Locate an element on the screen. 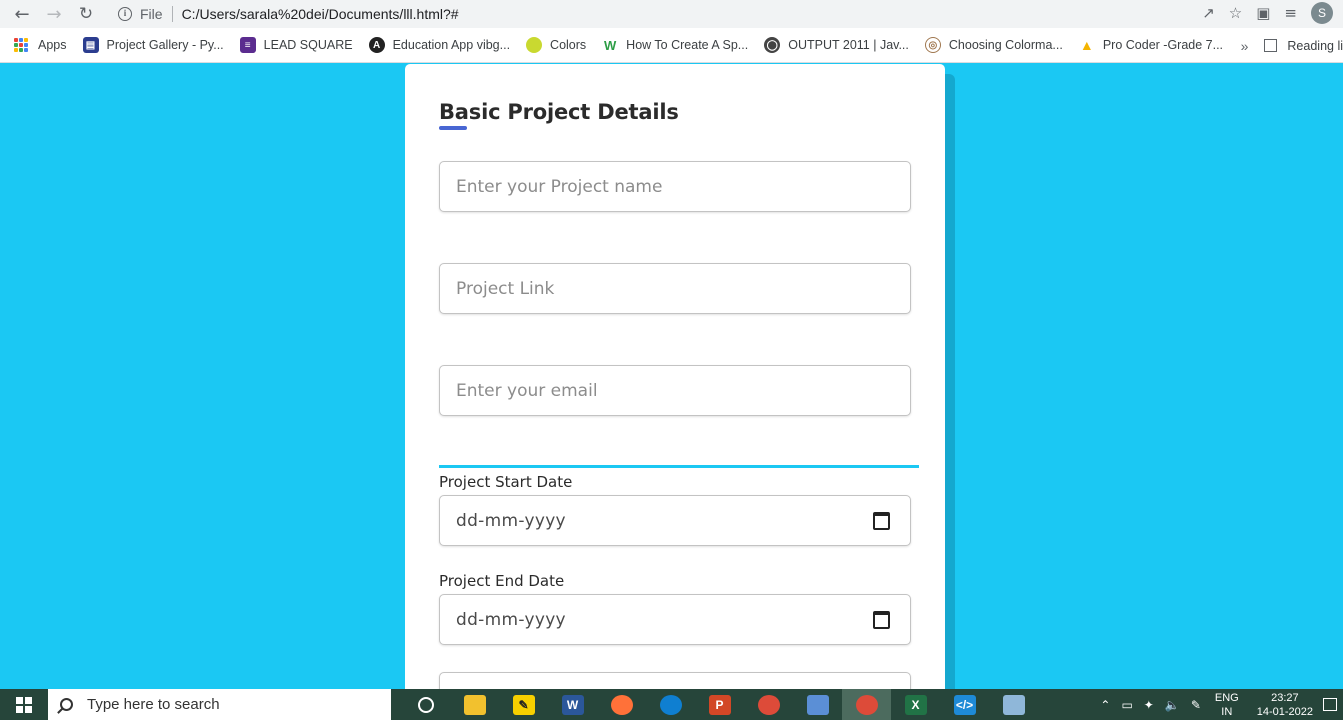 Image resolution: width=1343 pixels, height=720 pixels. start-date-field: dd-mm-yyyy is located at coordinates (675, 520).